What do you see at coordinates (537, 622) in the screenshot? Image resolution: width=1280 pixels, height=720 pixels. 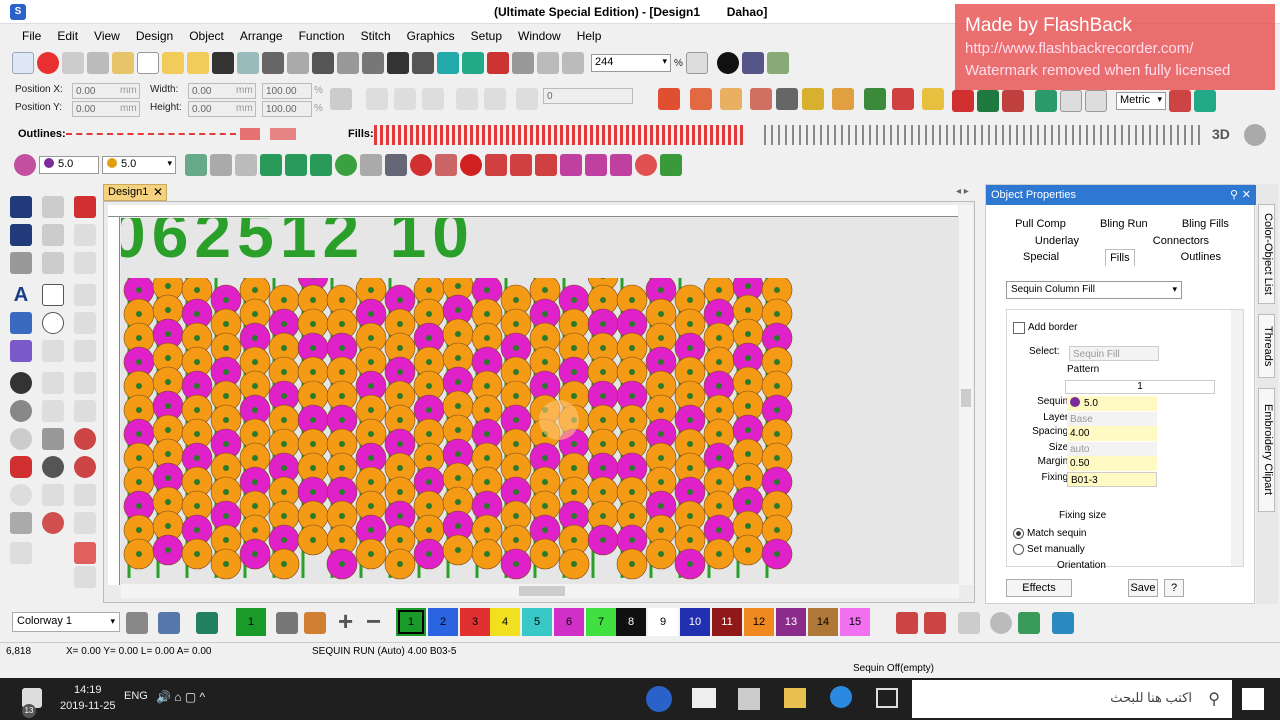 I see `color-swatch: 5` at bounding box center [537, 622].